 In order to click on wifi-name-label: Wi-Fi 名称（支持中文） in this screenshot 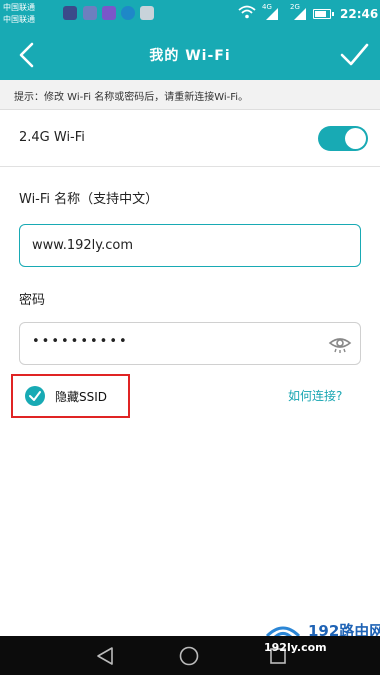, I will do `click(89, 199)`.